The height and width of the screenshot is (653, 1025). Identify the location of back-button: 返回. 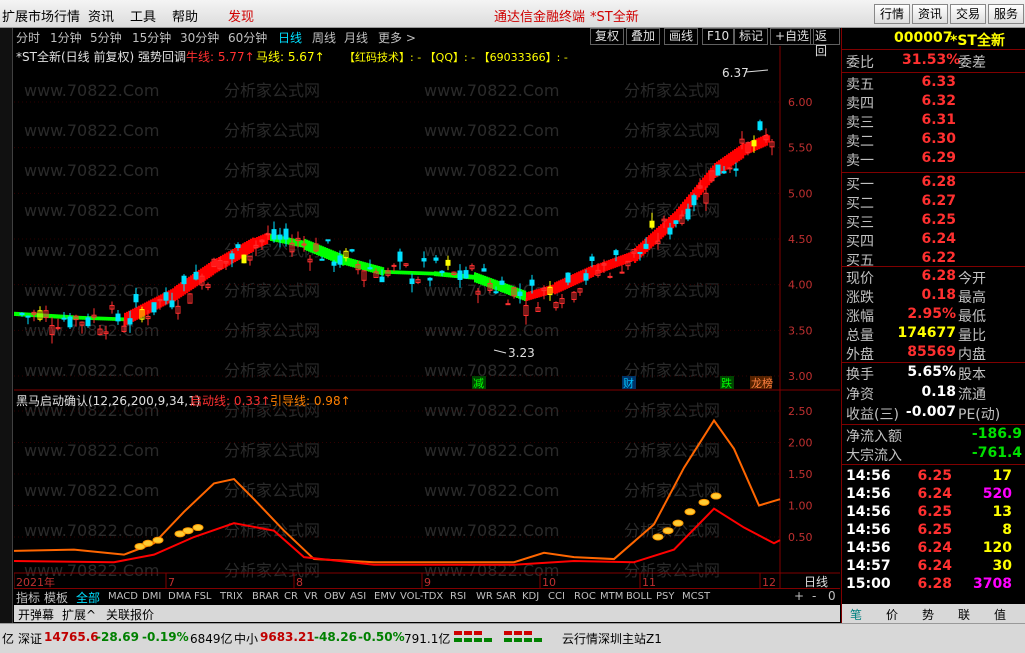
(825, 43).